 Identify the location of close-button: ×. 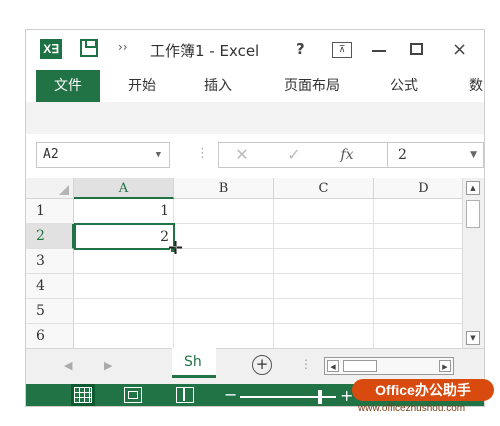
(459, 49).